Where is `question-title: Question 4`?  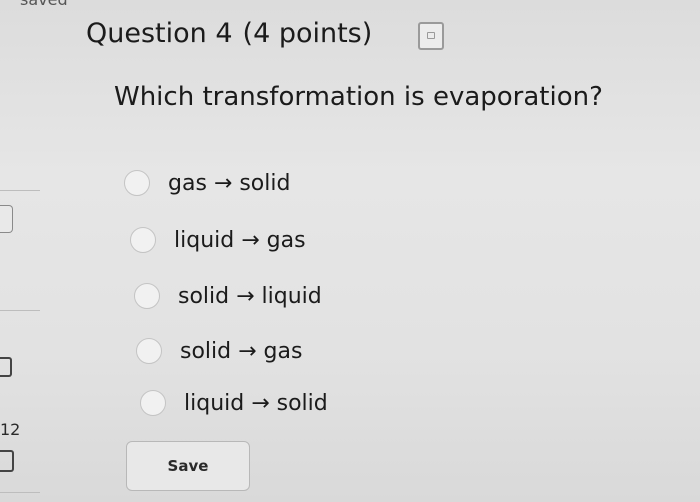
question-title: Question 4 is located at coordinates (159, 33).